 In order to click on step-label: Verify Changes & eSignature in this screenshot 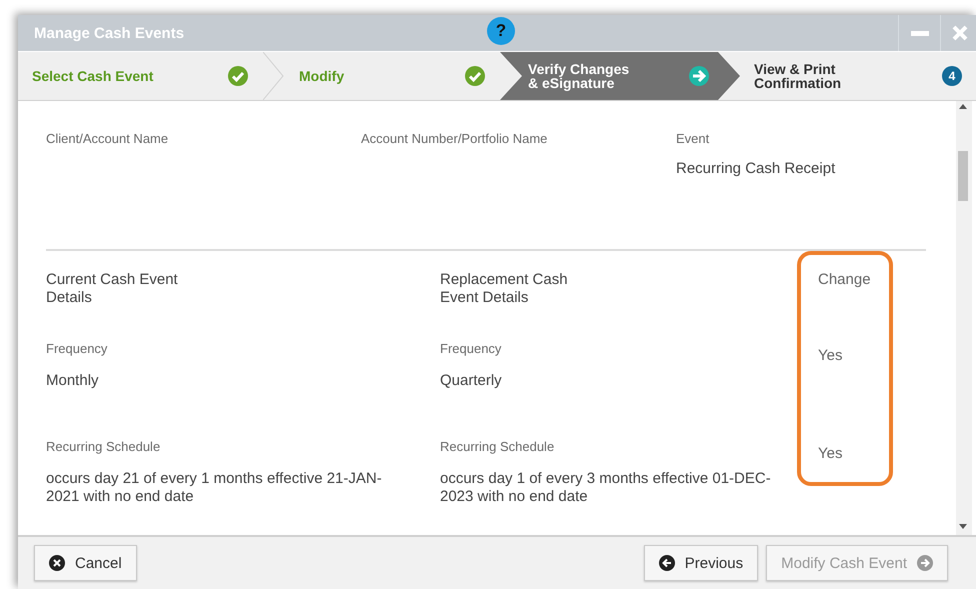, I will do `click(579, 76)`.